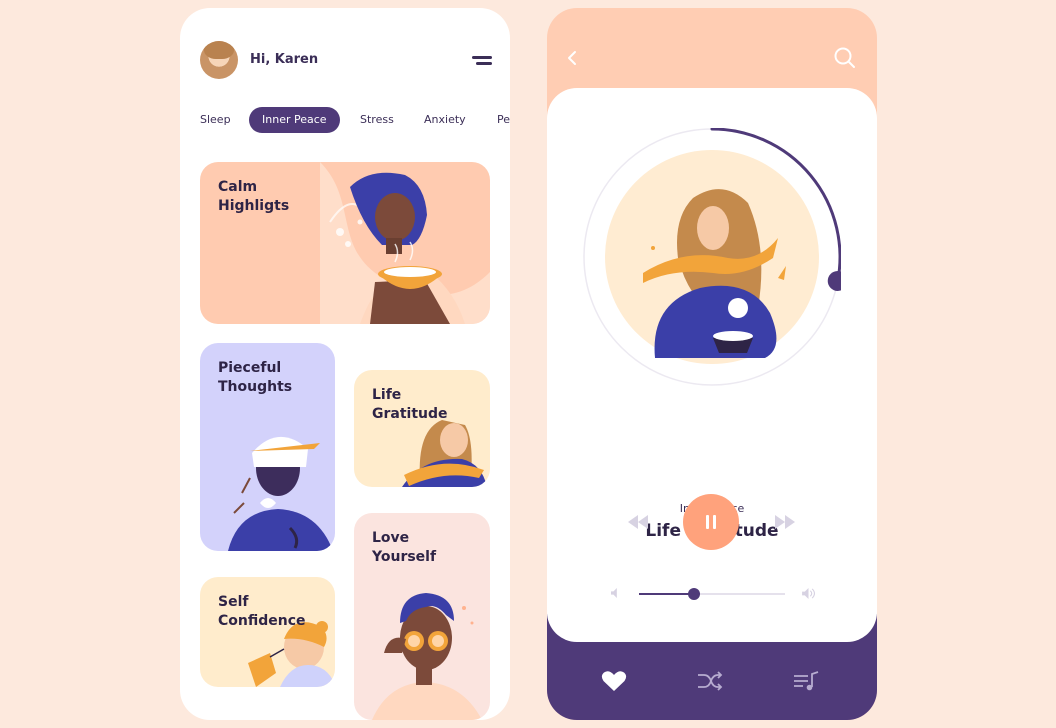 This screenshot has height=728, width=1056. Describe the element at coordinates (808, 593) in the screenshot. I see `volume-high-icon` at that location.